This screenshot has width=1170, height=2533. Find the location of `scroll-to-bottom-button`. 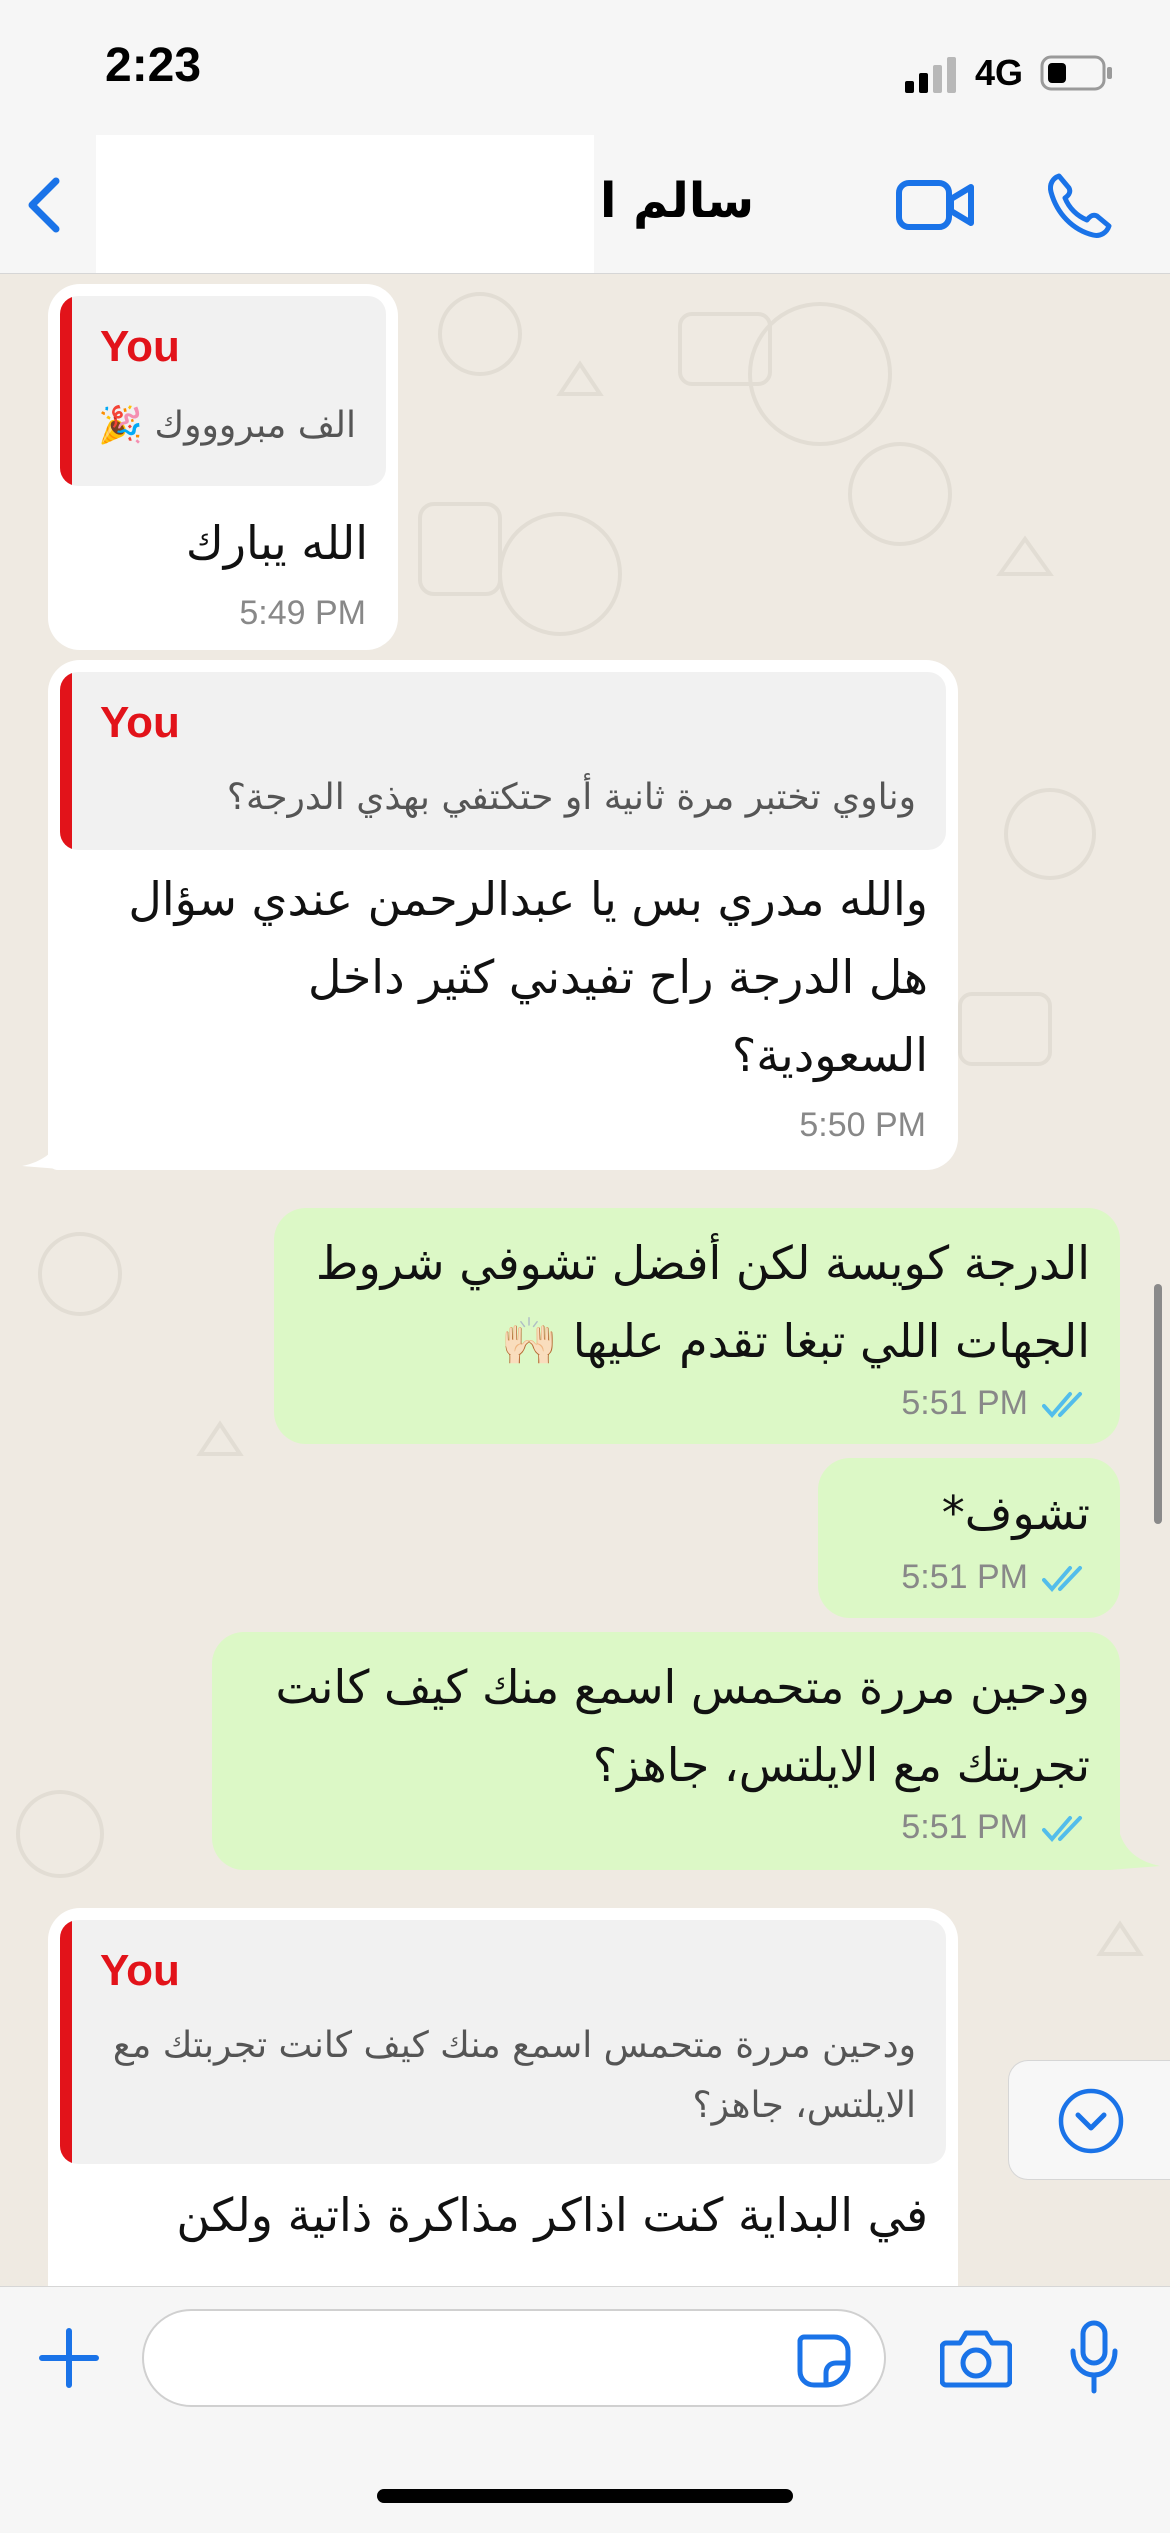

scroll-to-bottom-button is located at coordinates (1089, 2120).